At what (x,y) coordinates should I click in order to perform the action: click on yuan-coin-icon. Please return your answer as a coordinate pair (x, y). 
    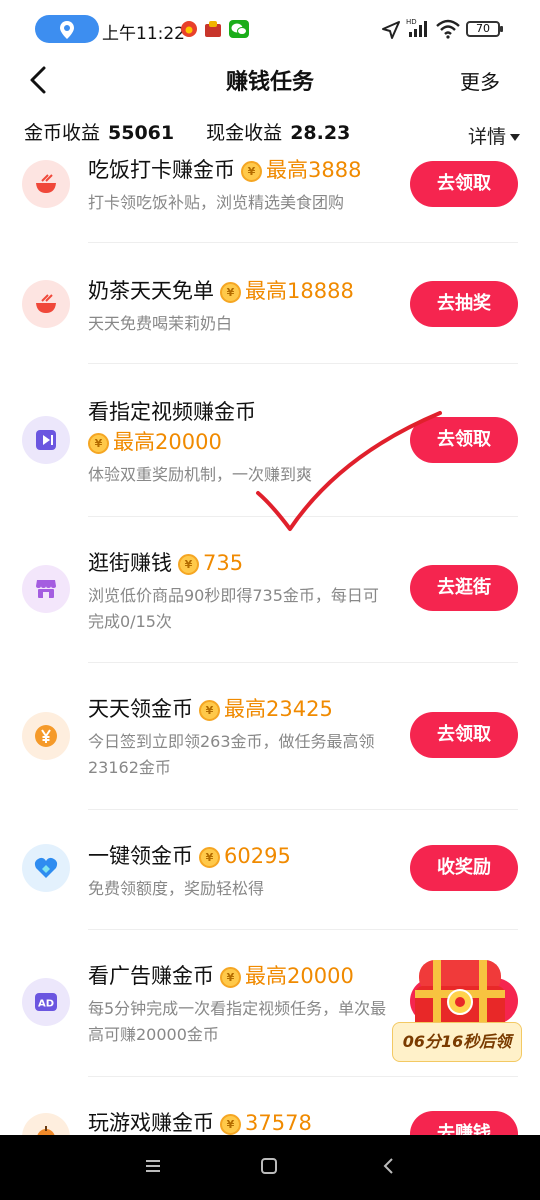
    Looking at the image, I should click on (46, 736).